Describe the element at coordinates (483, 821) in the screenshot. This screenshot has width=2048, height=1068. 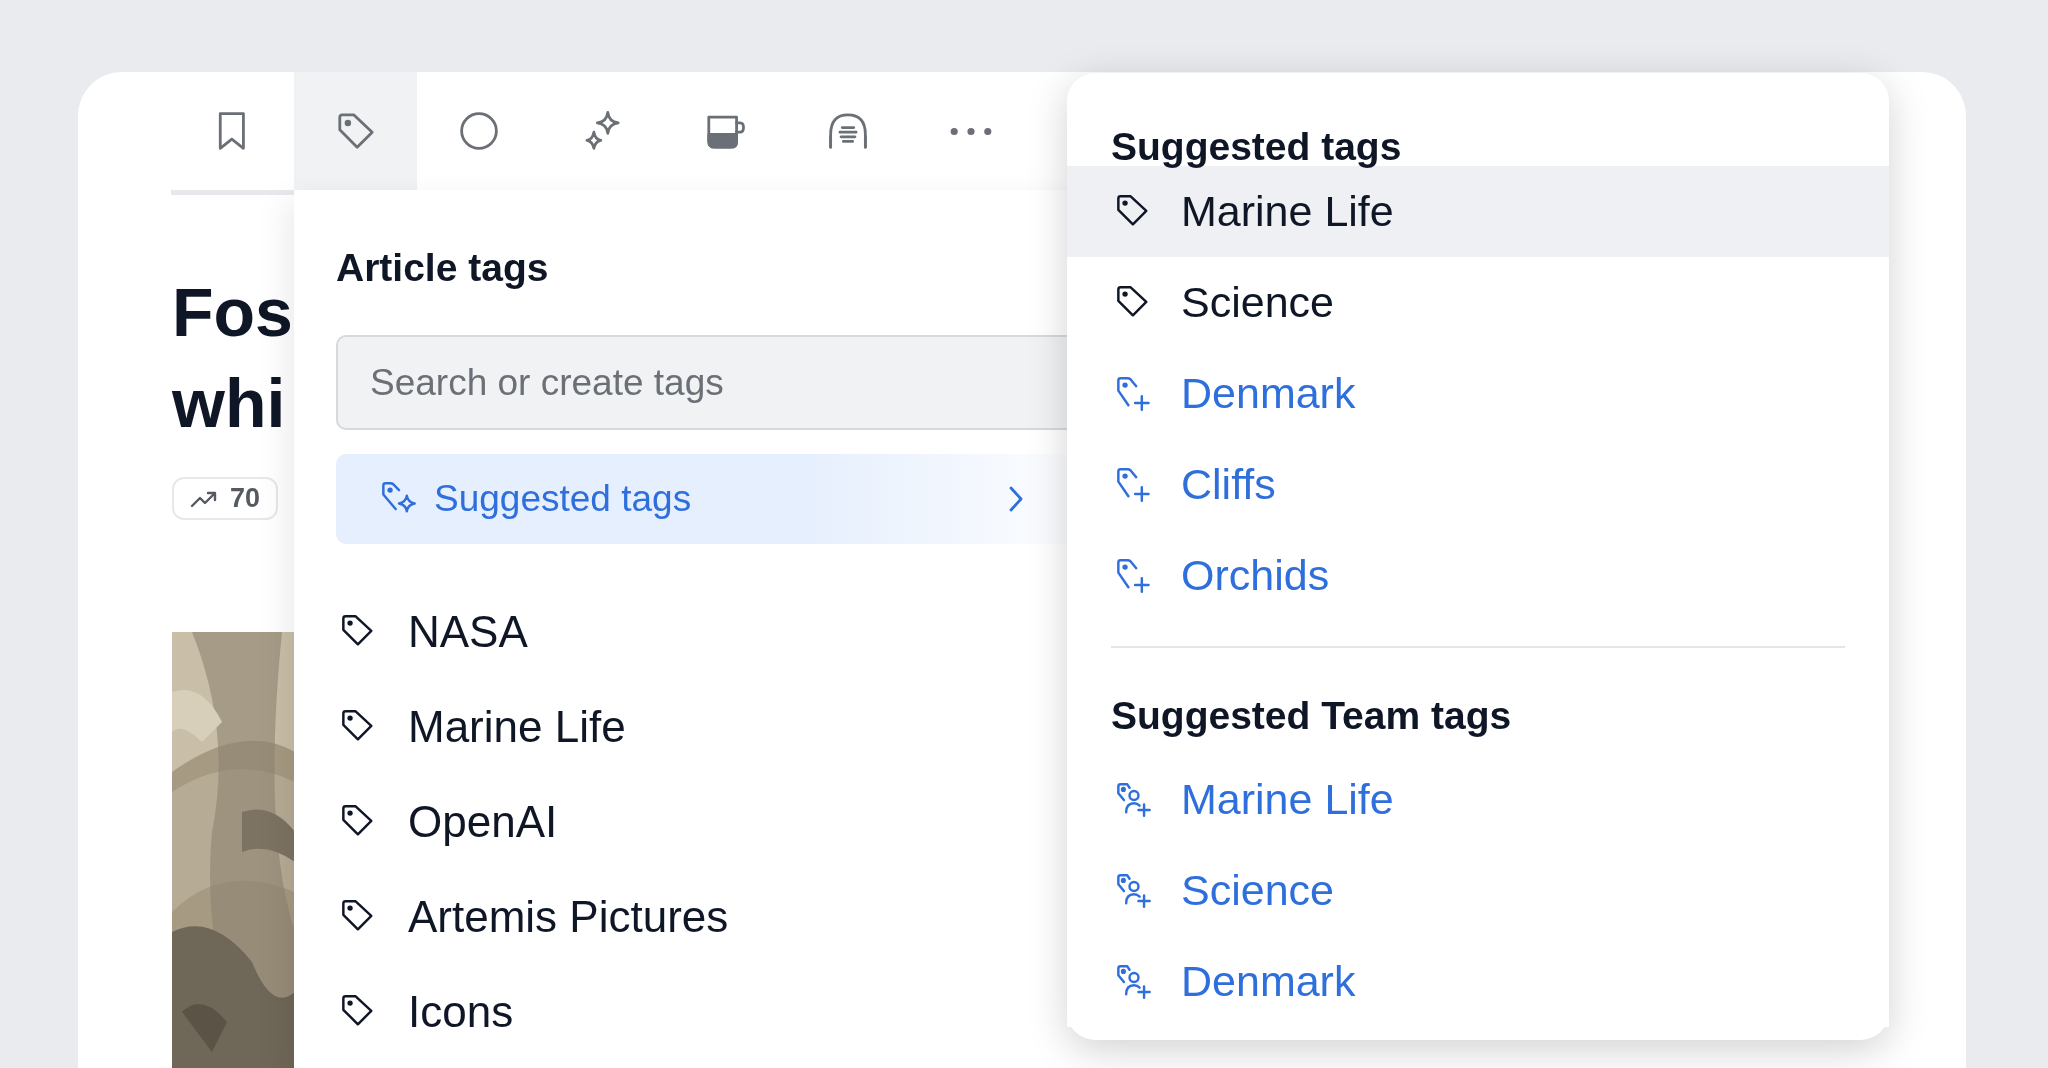
I see `tag-label: OpenAI` at that location.